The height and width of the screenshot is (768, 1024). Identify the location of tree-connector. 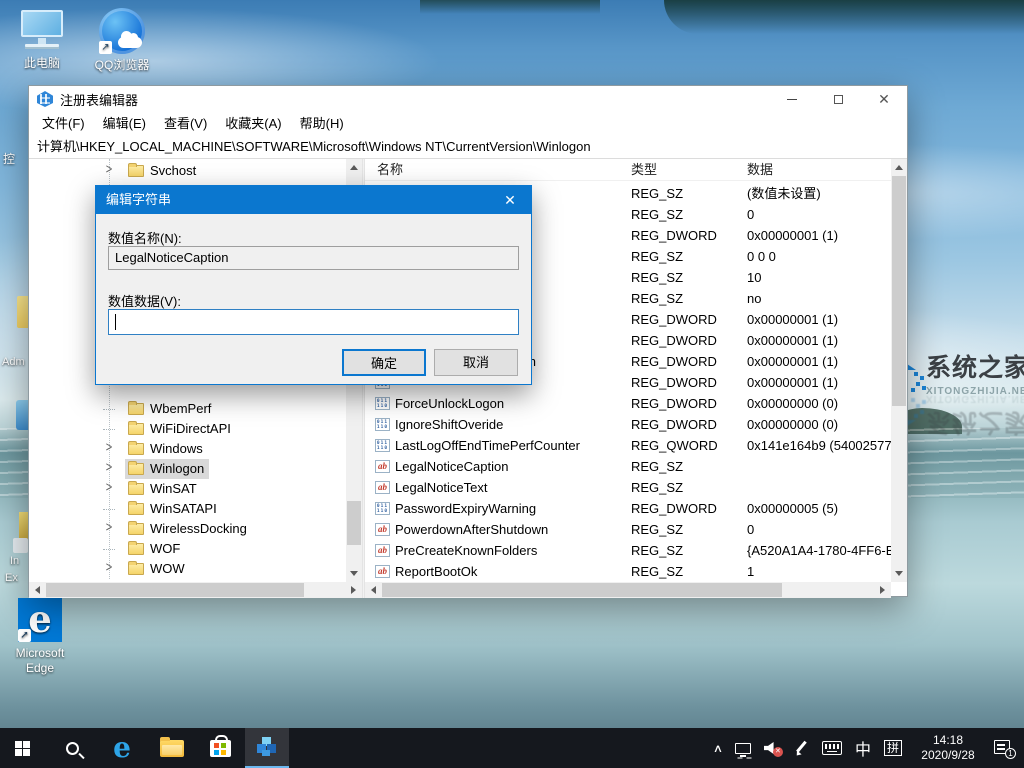
(109, 549).